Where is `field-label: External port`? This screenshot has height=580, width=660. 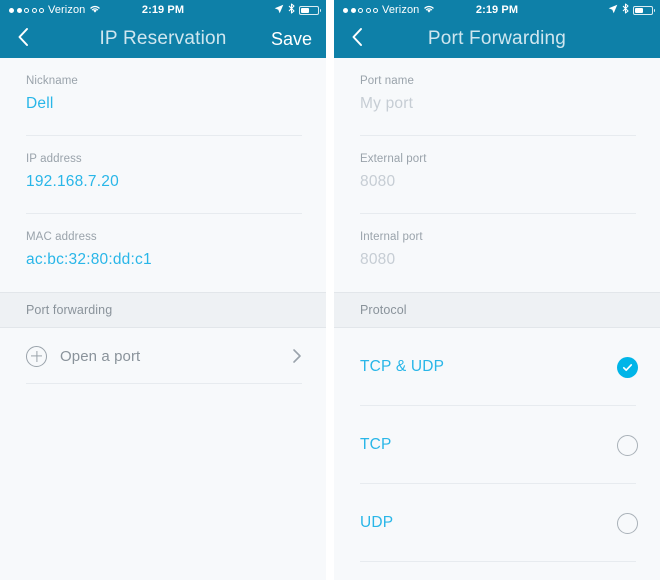 field-label: External port is located at coordinates (393, 159).